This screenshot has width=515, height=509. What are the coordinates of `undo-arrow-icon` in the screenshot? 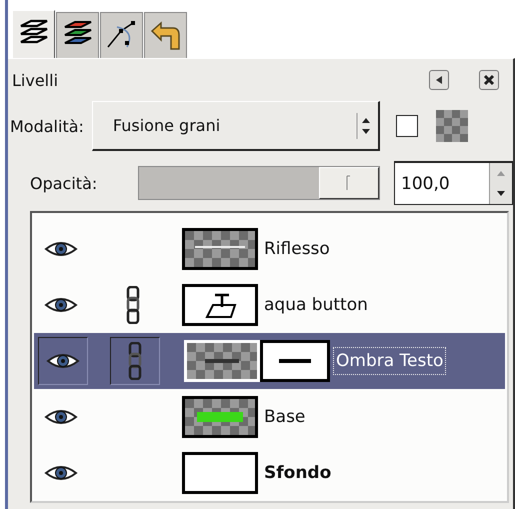 It's located at (165, 35).